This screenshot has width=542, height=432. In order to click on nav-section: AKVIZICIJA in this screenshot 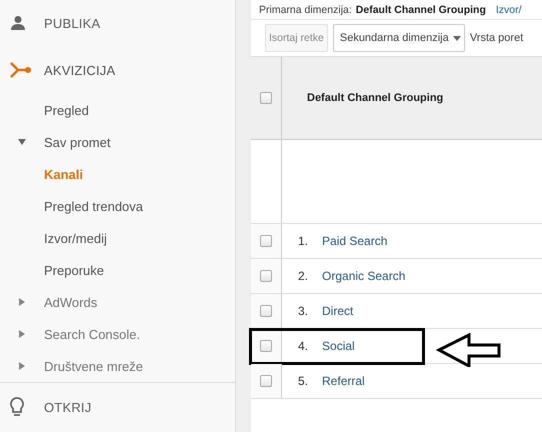, I will do `click(80, 70)`.